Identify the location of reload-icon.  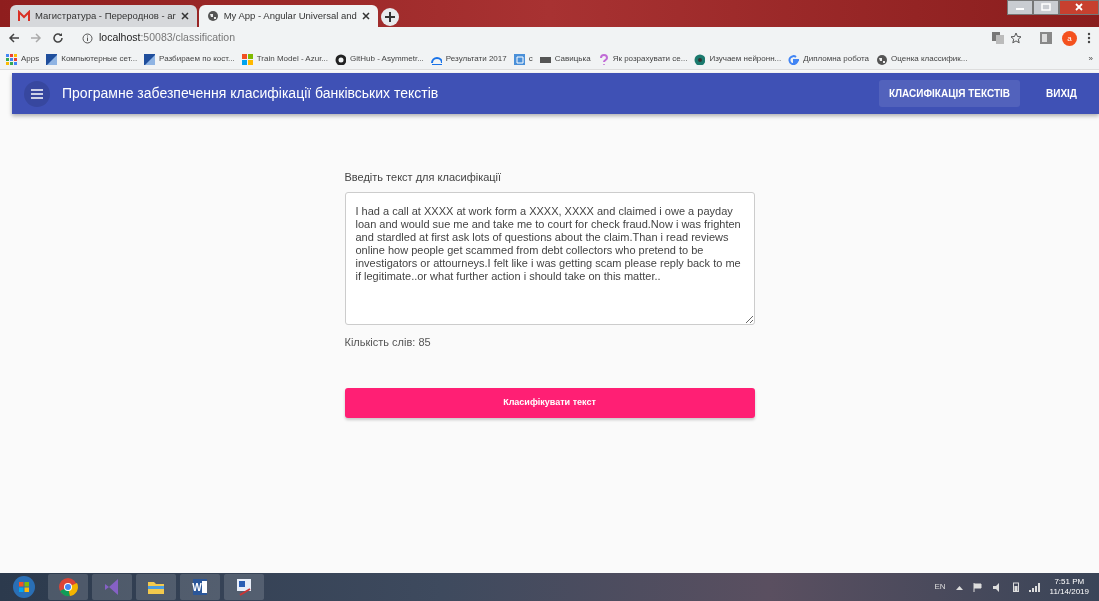
(58, 38).